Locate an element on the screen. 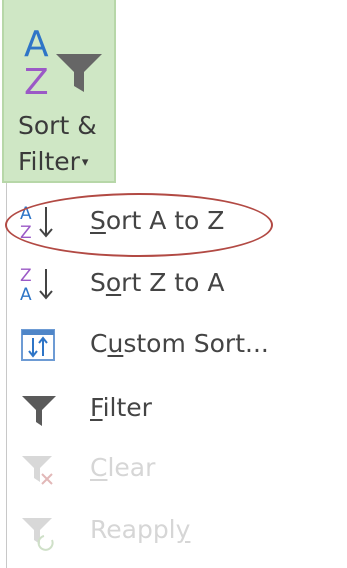 The image size is (347, 568). ribbon-label-line1: Sort & is located at coordinates (57, 125).